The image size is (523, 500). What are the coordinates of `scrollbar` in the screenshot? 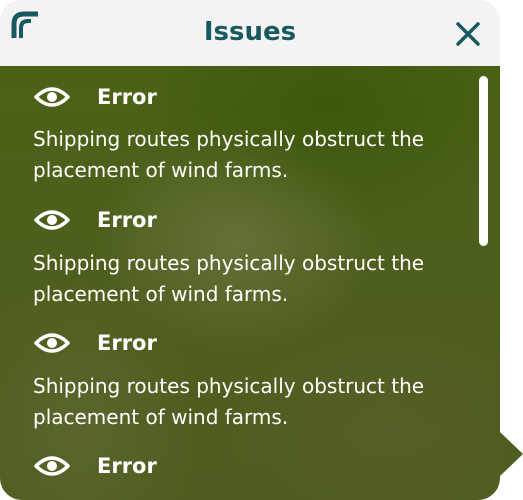 It's located at (484, 161).